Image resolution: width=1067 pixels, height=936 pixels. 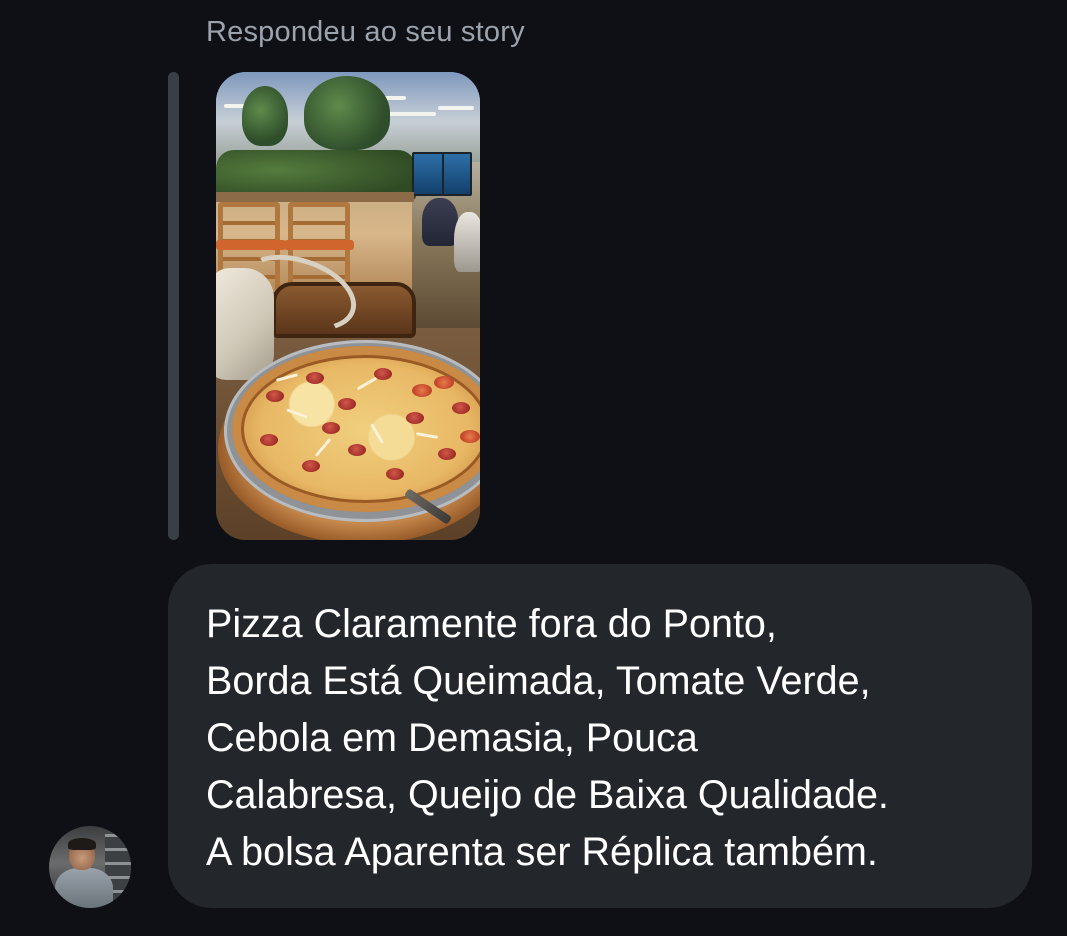 What do you see at coordinates (456, 108) in the screenshot?
I see `photo-light` at bounding box center [456, 108].